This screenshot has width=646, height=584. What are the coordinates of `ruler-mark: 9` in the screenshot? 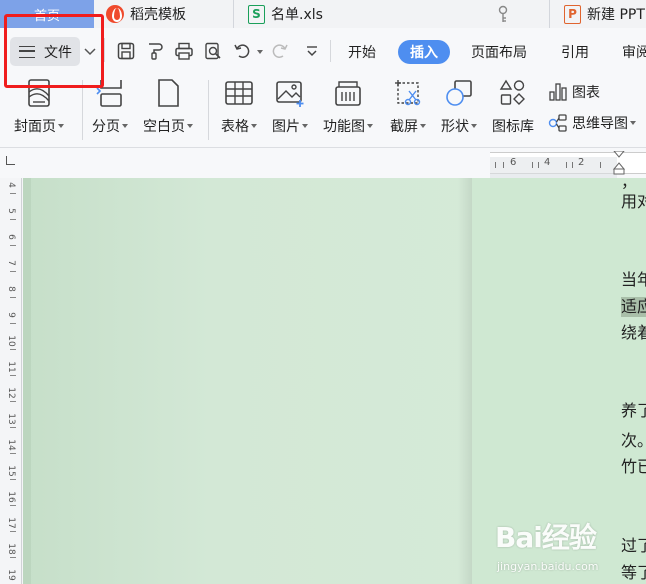 It's located at (11, 315).